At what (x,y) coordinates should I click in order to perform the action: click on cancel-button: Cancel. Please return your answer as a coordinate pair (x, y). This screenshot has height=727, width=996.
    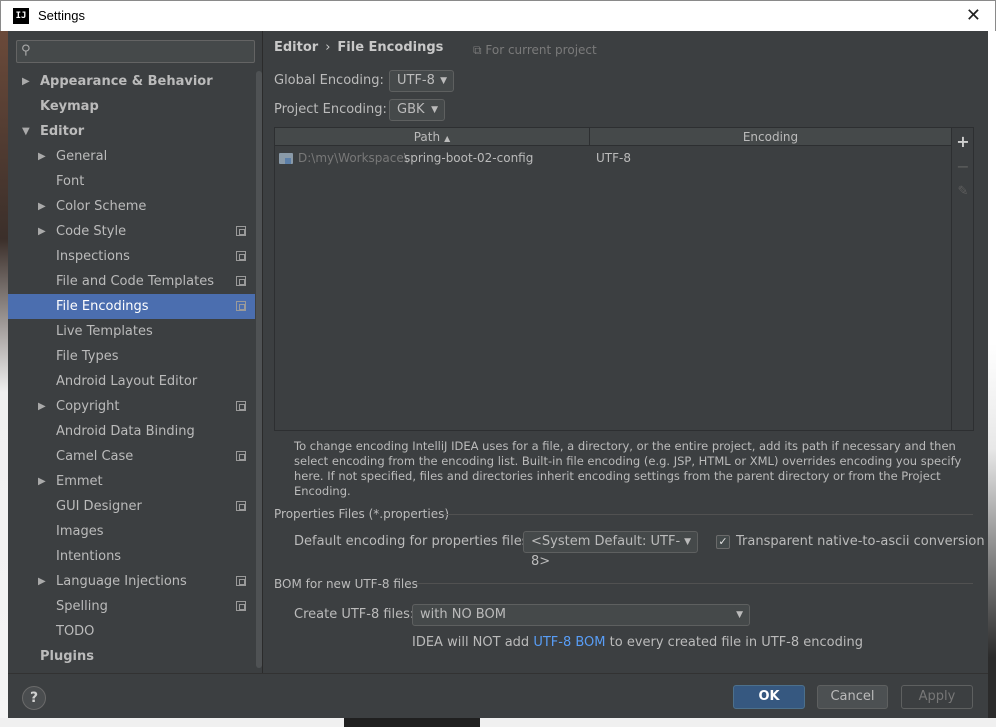
    Looking at the image, I should click on (852, 697).